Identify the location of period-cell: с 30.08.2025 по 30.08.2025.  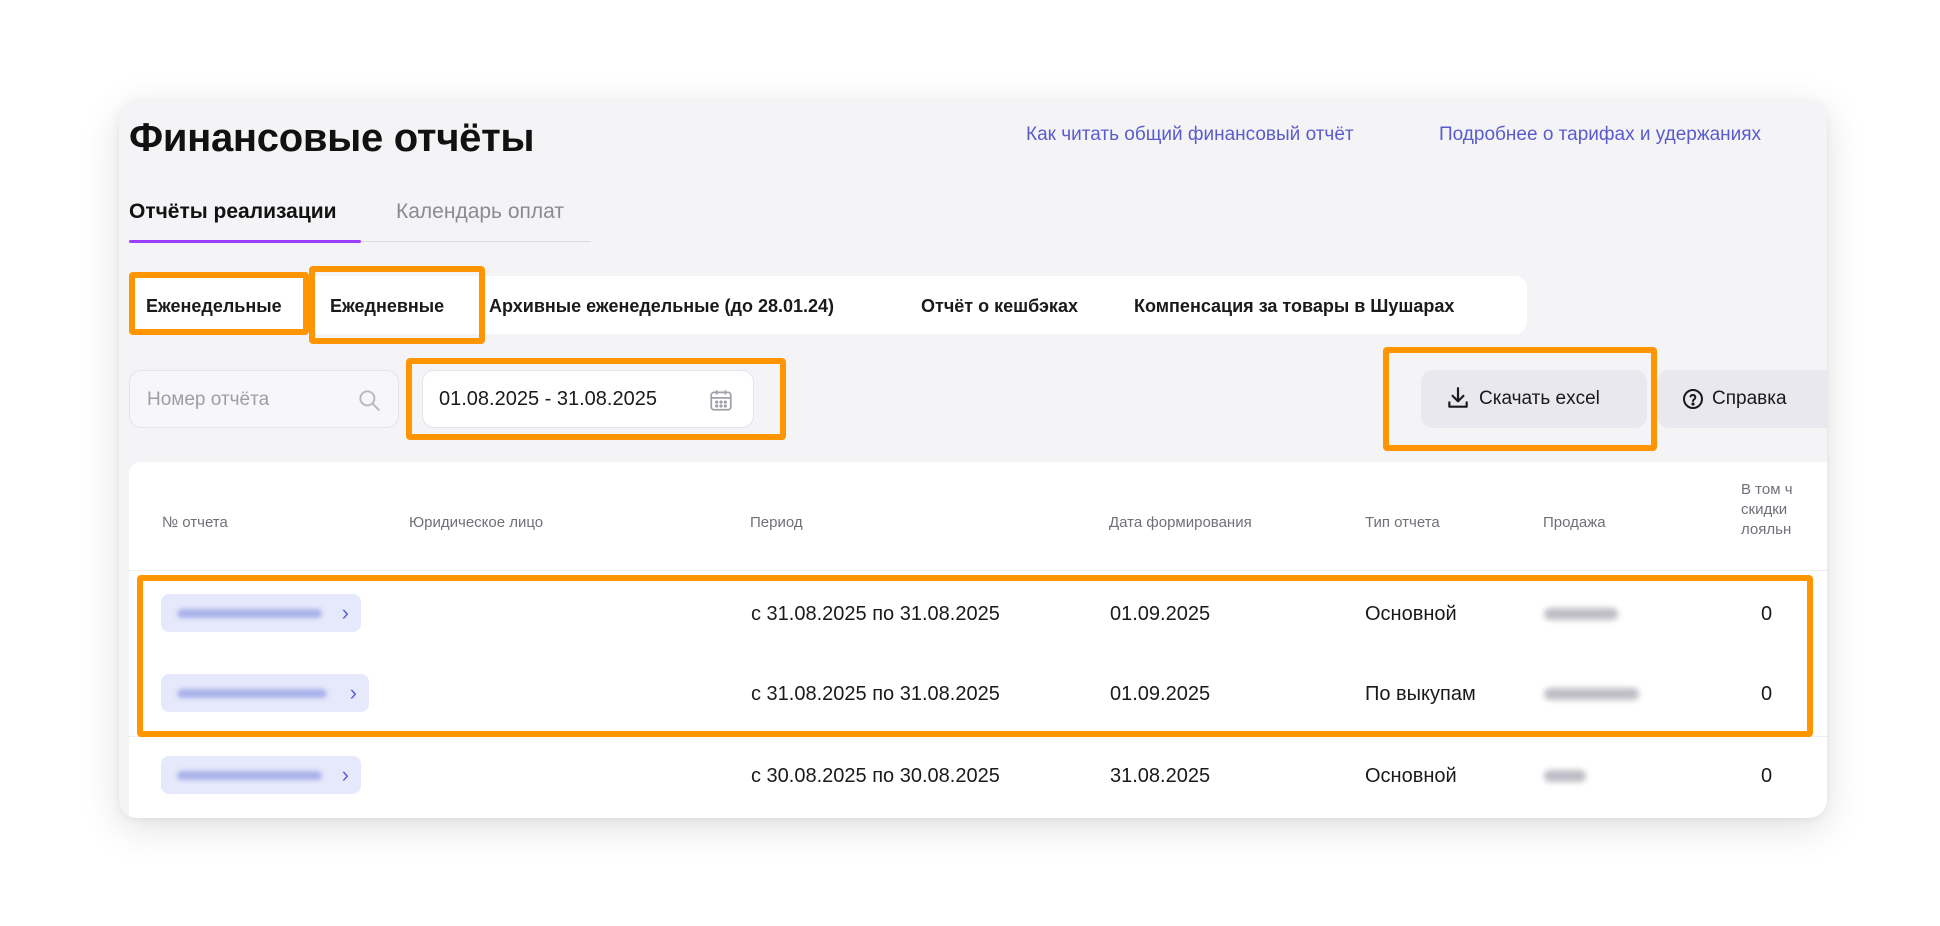
(875, 776).